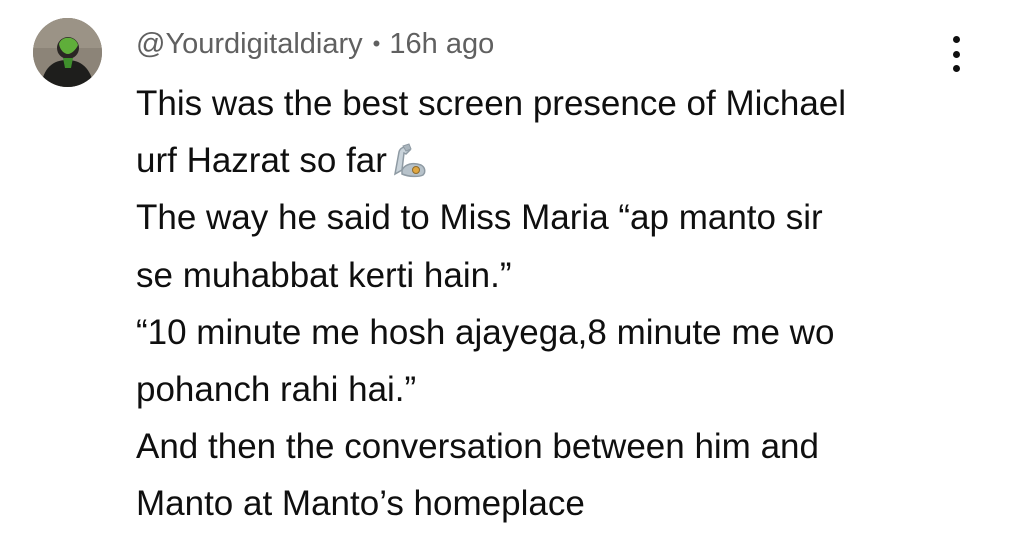  I want to click on comment-line: urf Hazrat so far, so click(261, 161).